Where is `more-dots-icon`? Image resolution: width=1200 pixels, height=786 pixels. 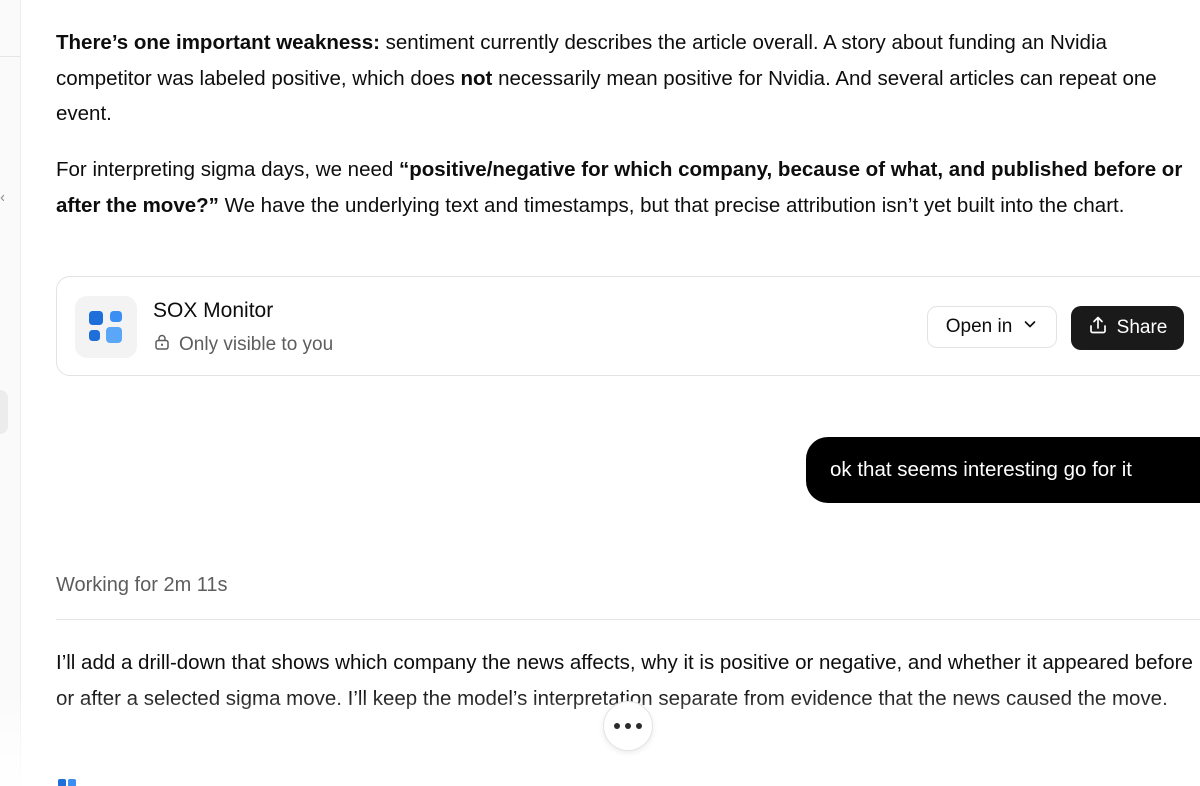 more-dots-icon is located at coordinates (628, 726).